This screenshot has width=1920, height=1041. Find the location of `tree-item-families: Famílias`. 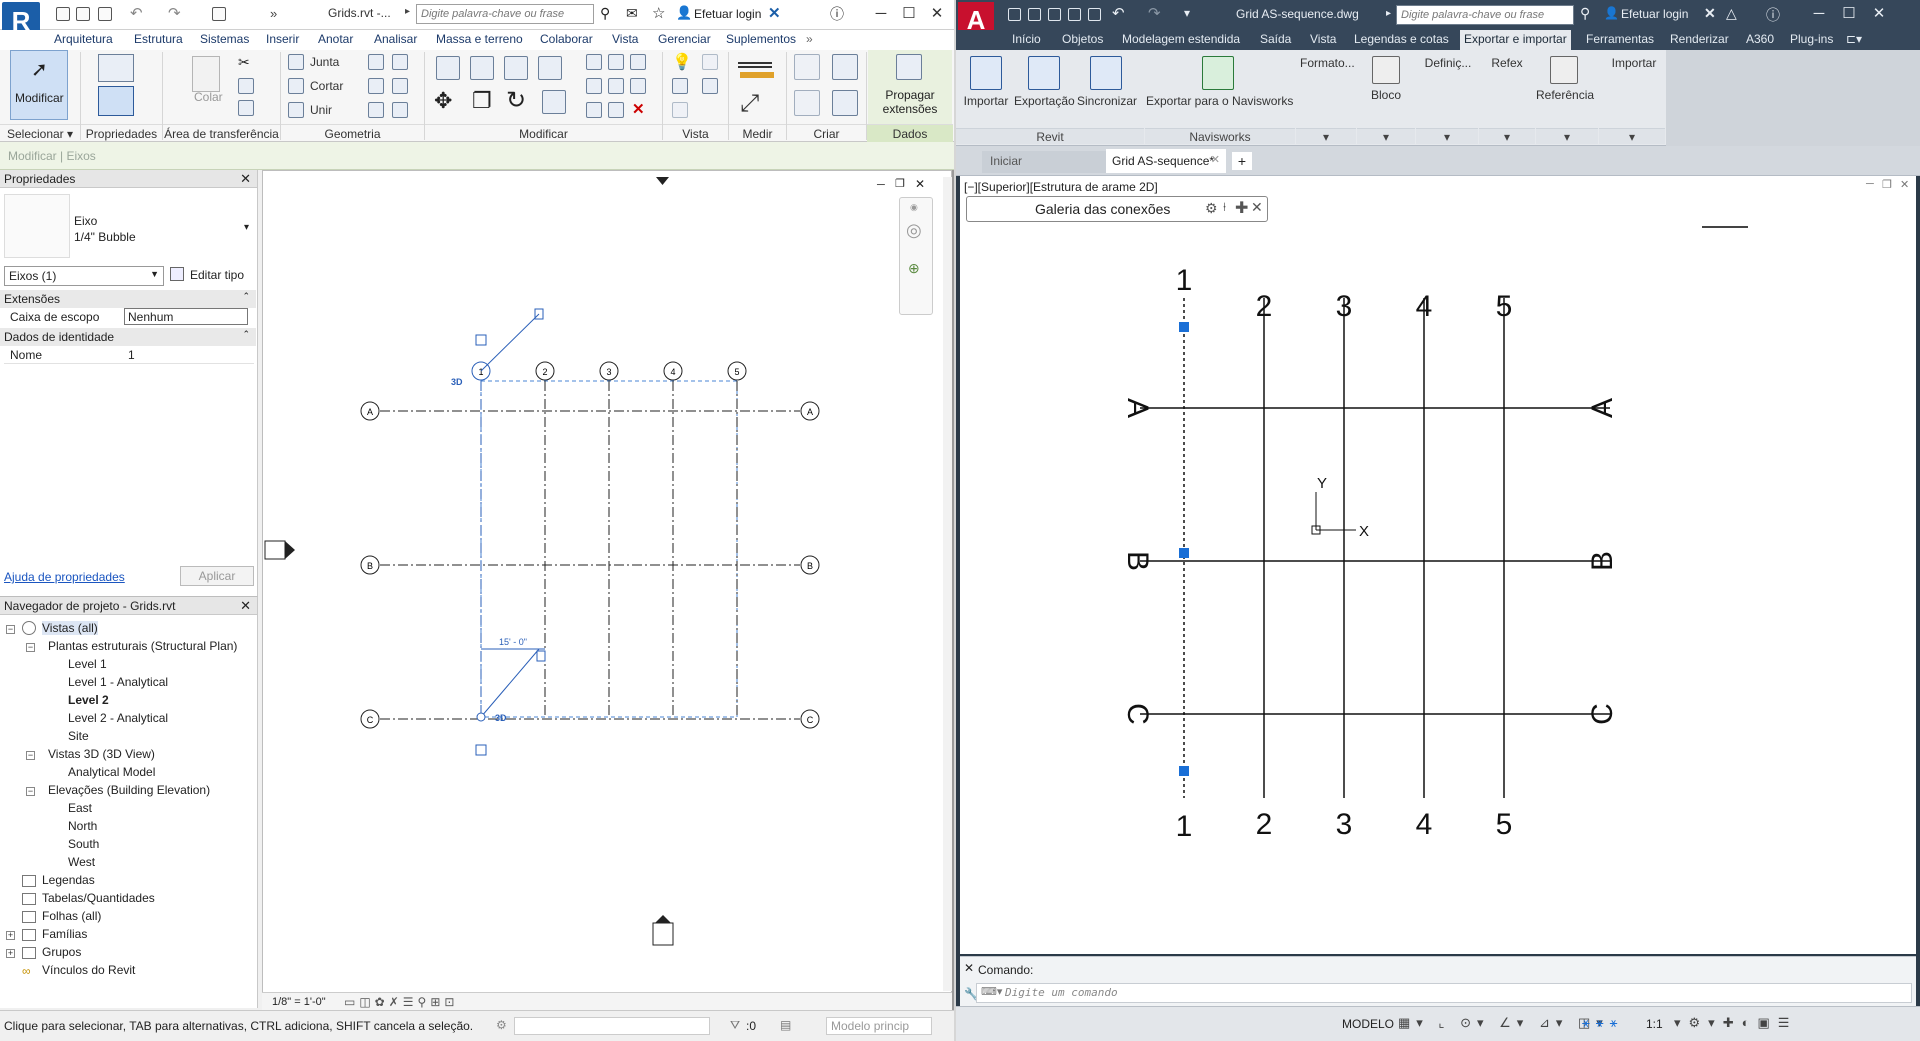

tree-item-families: Famílias is located at coordinates (64, 934).